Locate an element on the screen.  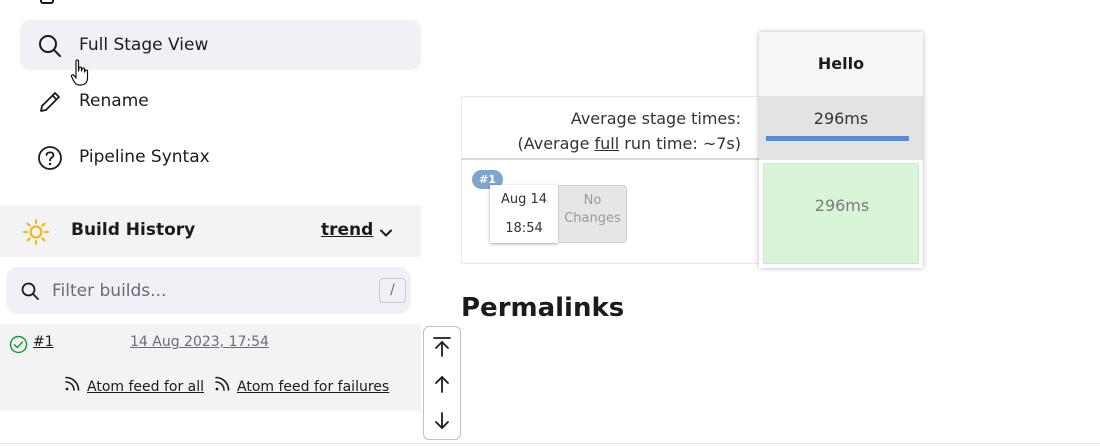
success-check-icon is located at coordinates (18, 344).